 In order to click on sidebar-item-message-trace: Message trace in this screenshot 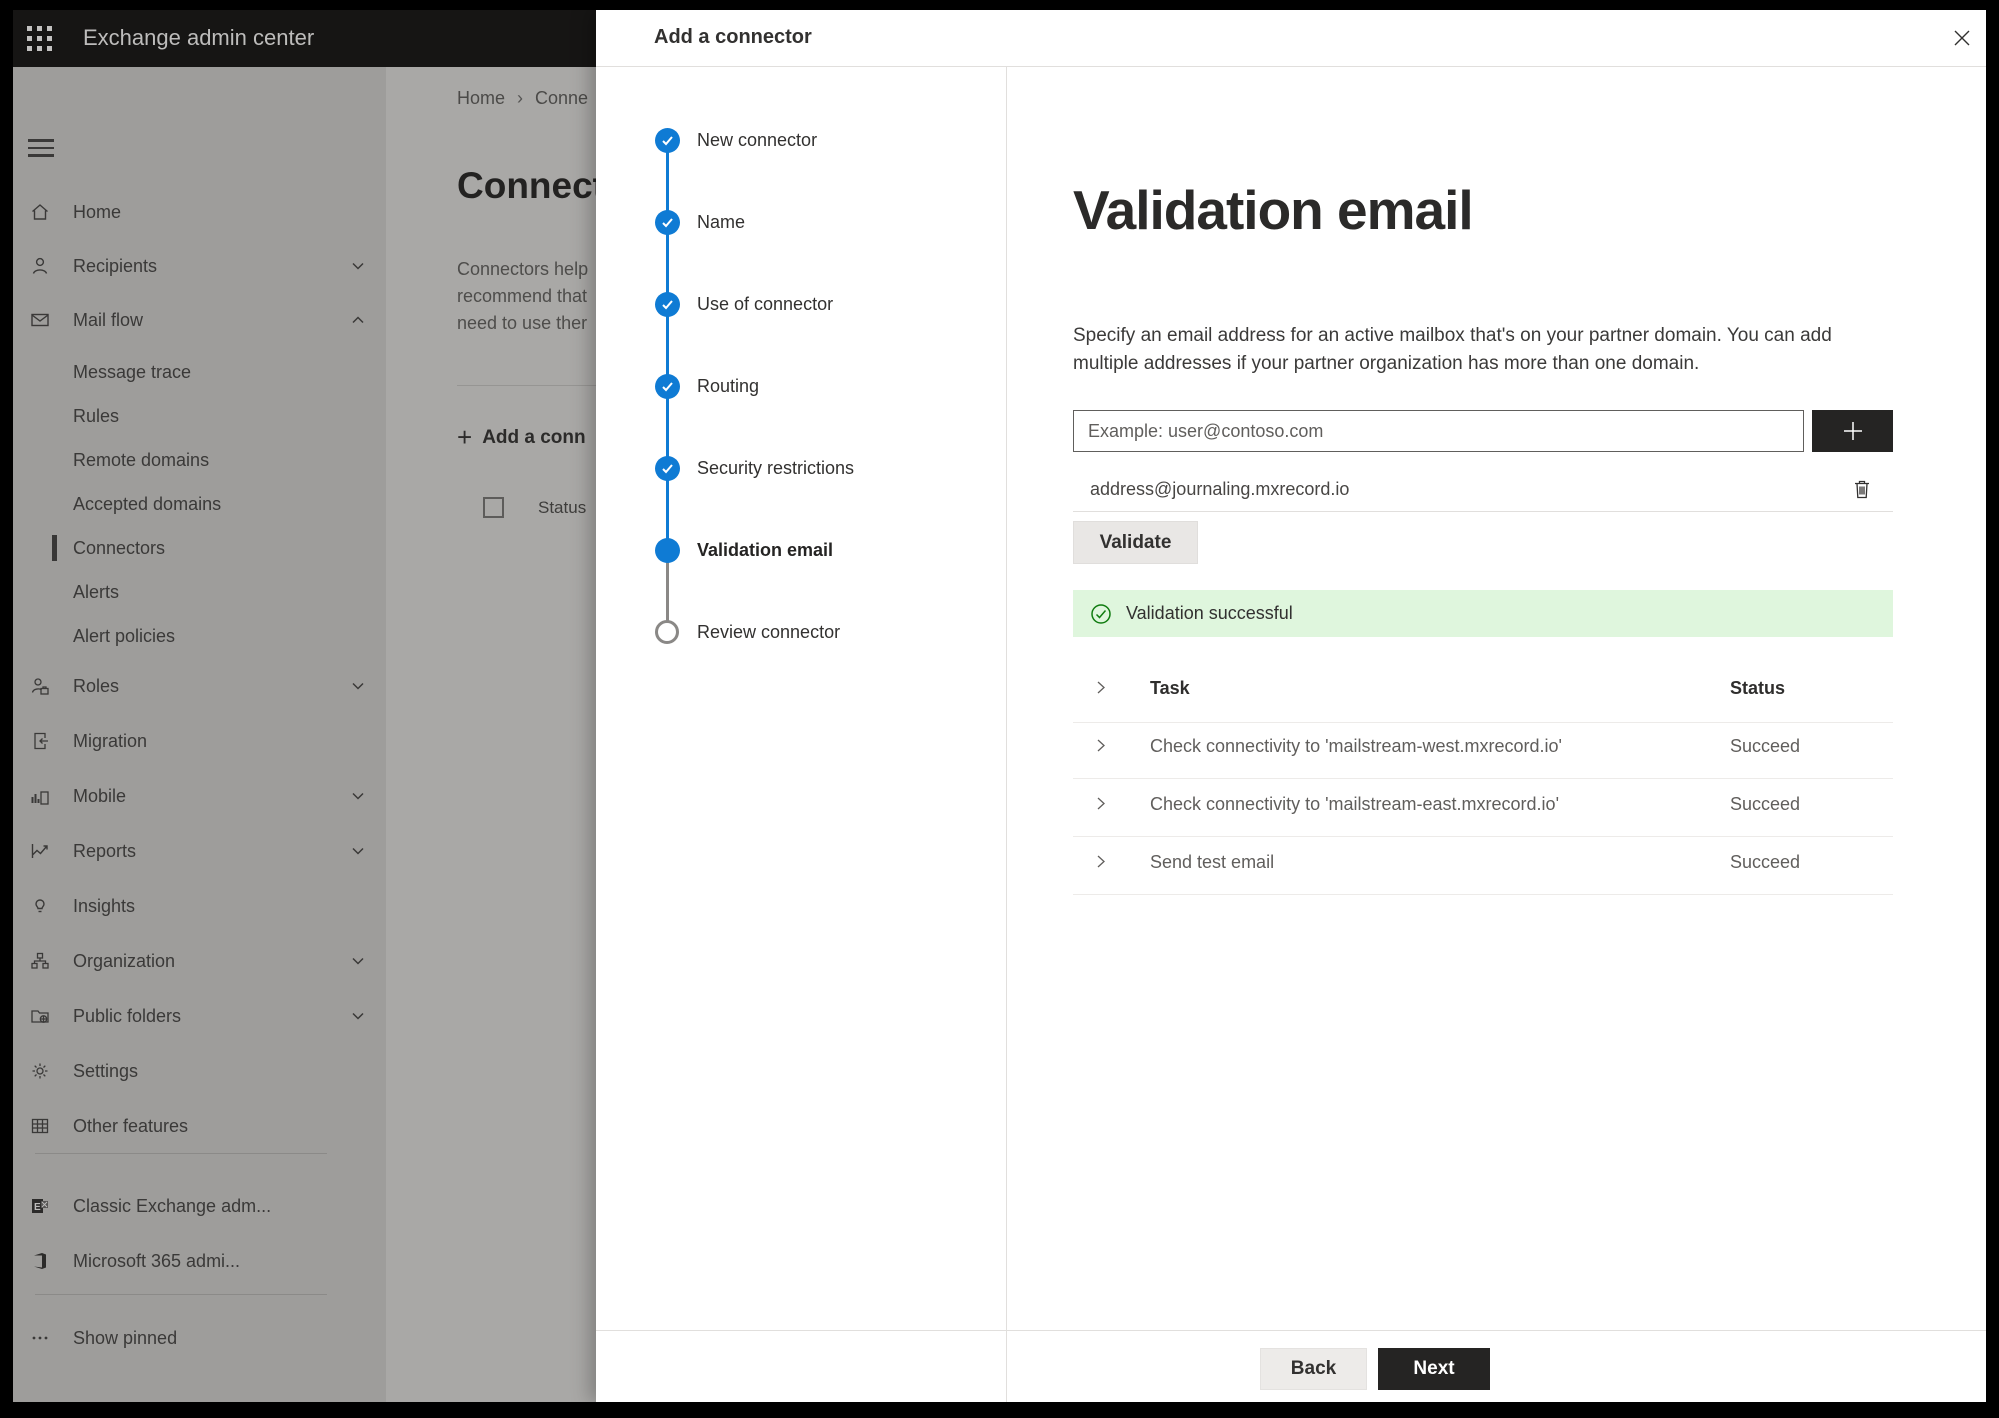, I will do `click(199, 372)`.